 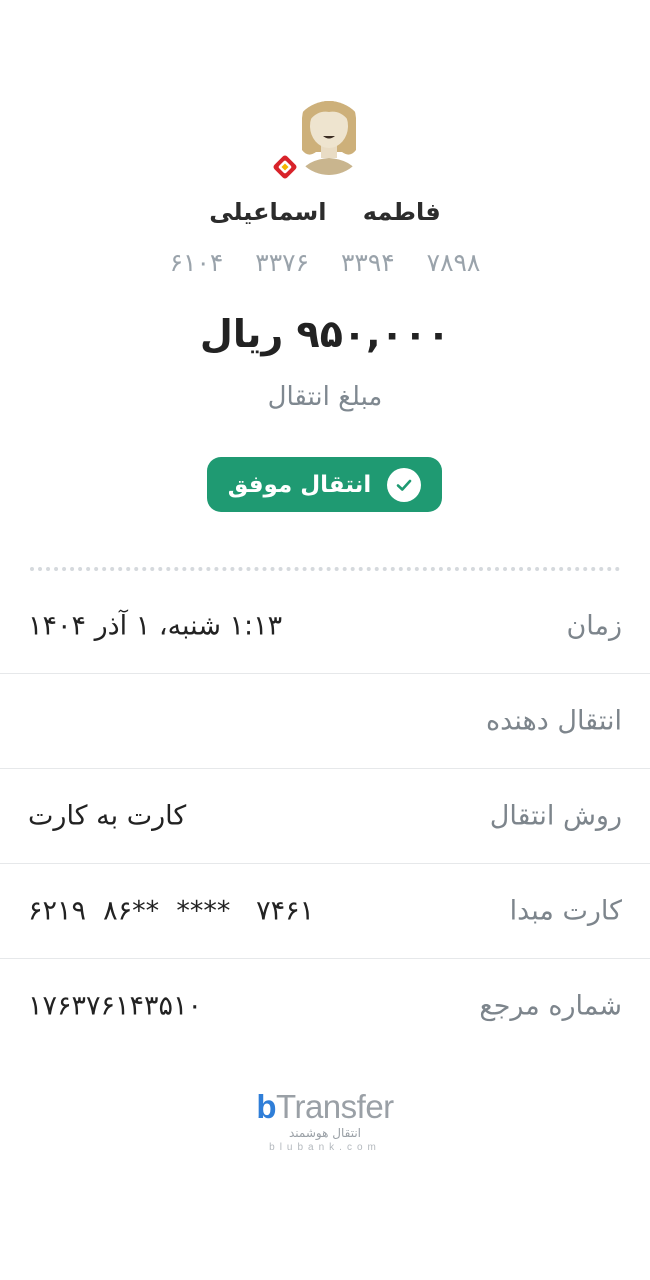 I want to click on brand-footer: bTransfer انتقال هوشمند blubank.com, so click(x=325, y=1120).